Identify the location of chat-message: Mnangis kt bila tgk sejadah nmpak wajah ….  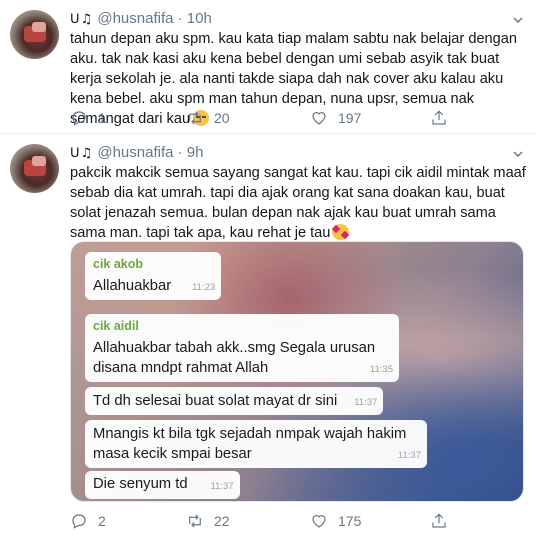
(250, 444).